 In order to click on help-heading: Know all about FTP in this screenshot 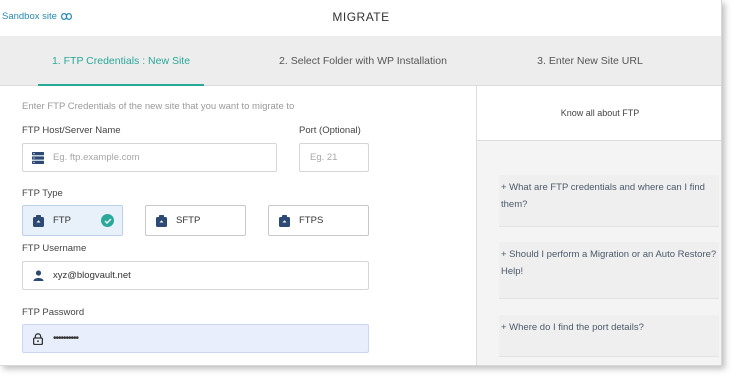, I will do `click(599, 113)`.